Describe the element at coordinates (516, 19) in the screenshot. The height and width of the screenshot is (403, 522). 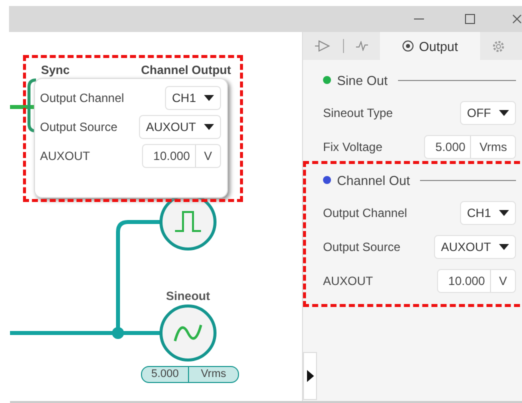
I see `close-icon` at that location.